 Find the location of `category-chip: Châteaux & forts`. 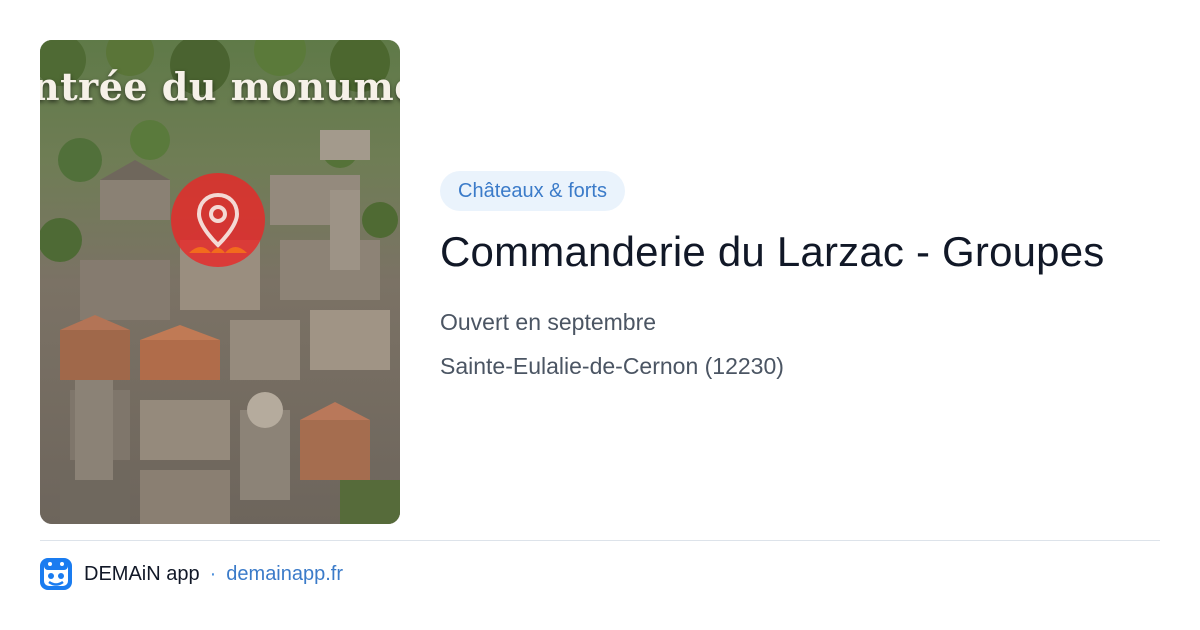

category-chip: Châteaux & forts is located at coordinates (532, 191).